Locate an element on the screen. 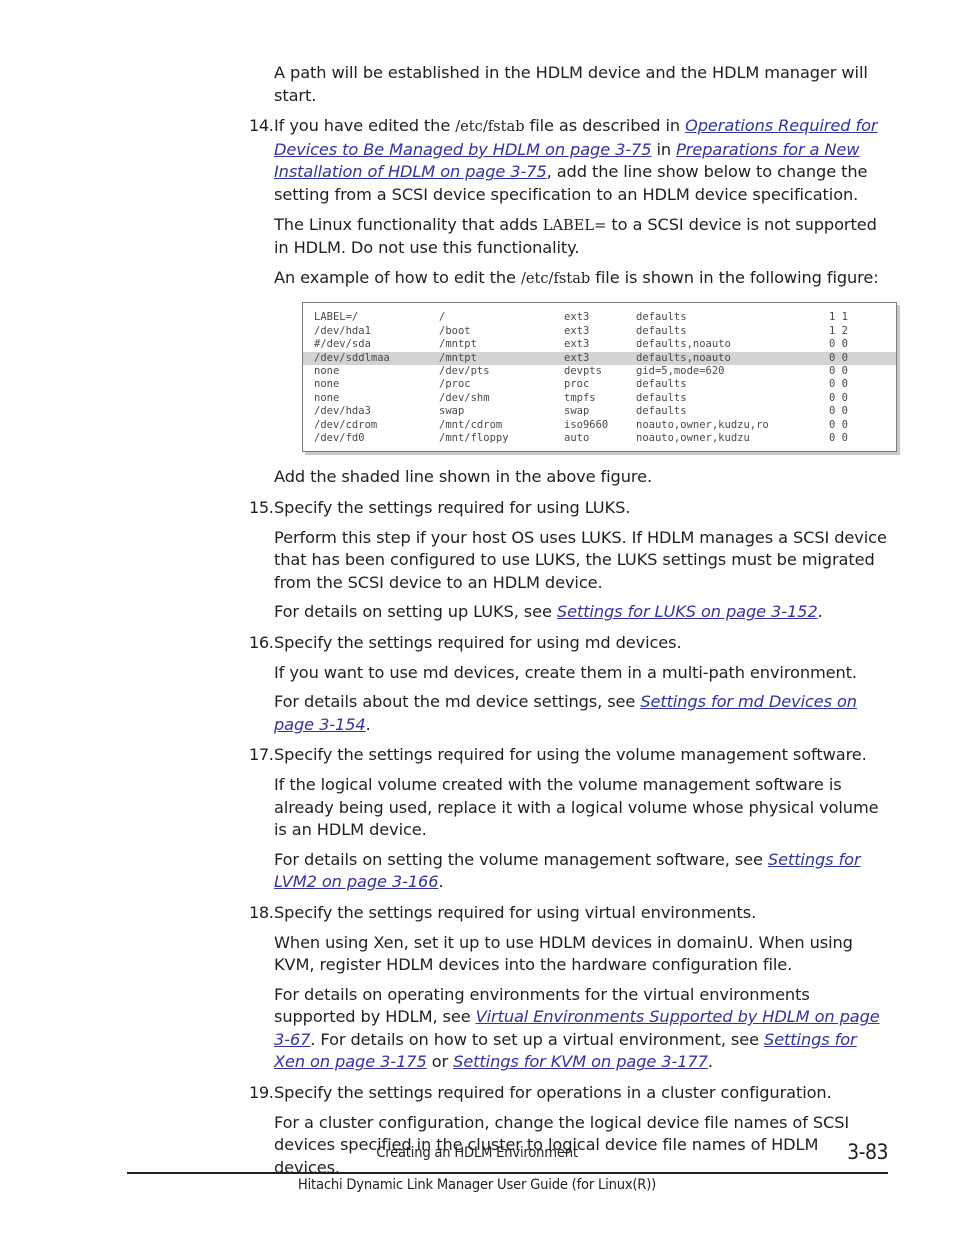 This screenshot has width=954, height=1235. footer-top-row: Creating an HDLM Environment 3-83 is located at coordinates (477, 1154).